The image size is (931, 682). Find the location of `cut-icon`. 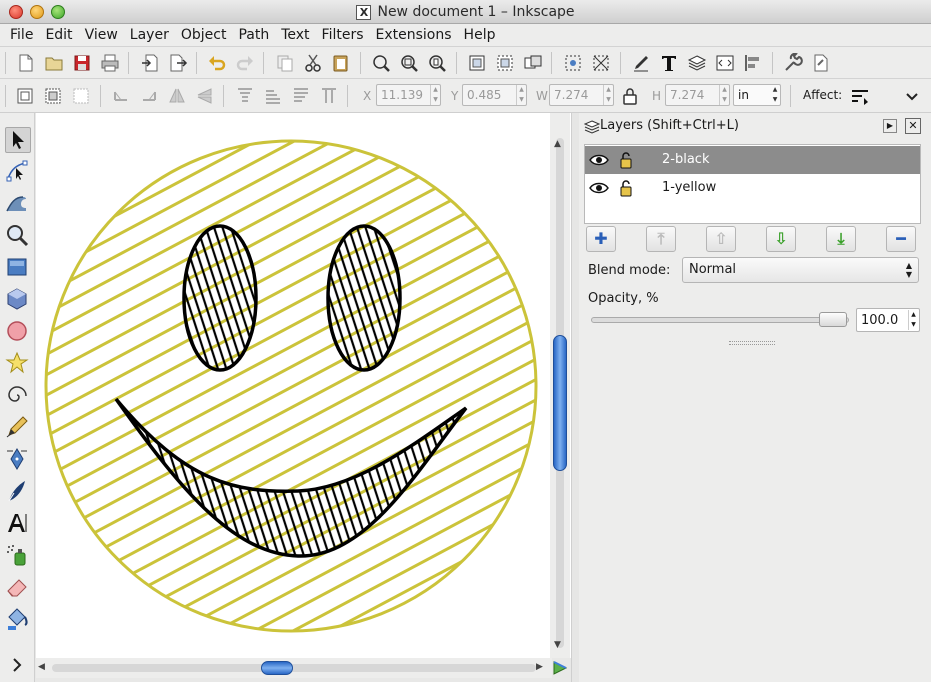

cut-icon is located at coordinates (313, 63).